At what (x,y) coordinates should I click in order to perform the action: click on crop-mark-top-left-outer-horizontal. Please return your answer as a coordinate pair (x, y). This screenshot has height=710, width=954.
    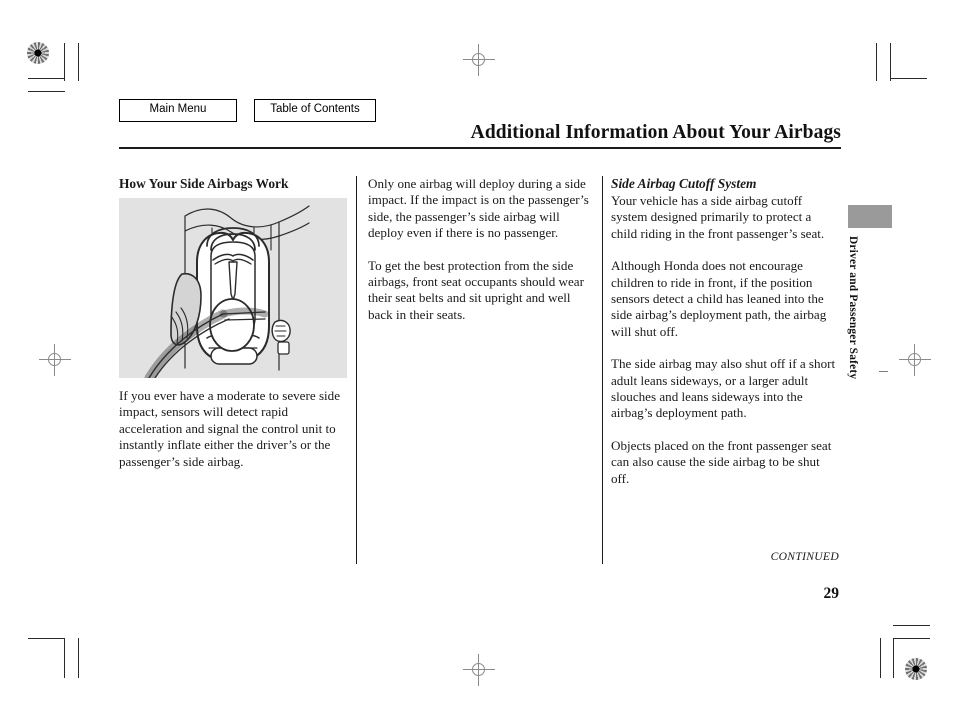
    Looking at the image, I should click on (46, 91).